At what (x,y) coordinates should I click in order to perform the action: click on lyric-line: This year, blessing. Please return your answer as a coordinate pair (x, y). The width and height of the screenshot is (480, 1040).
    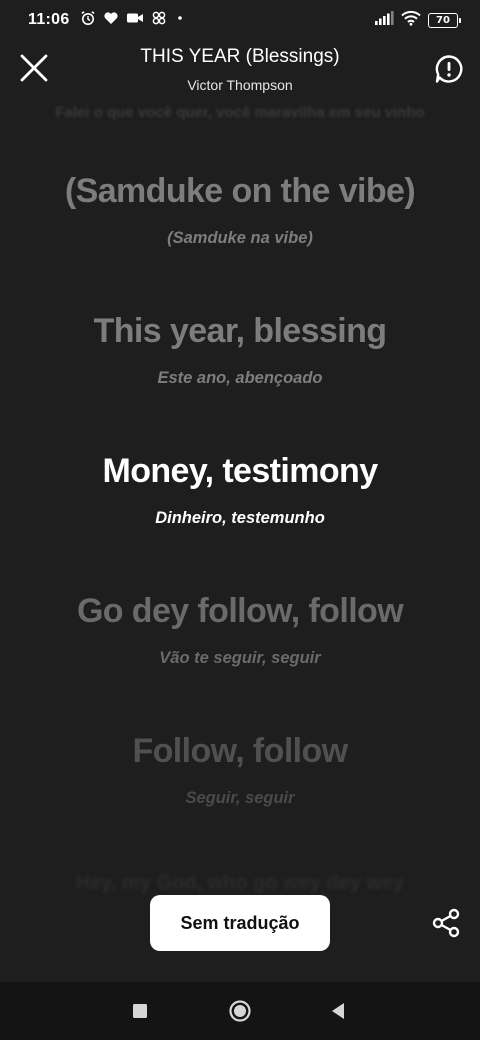
    Looking at the image, I should click on (240, 331).